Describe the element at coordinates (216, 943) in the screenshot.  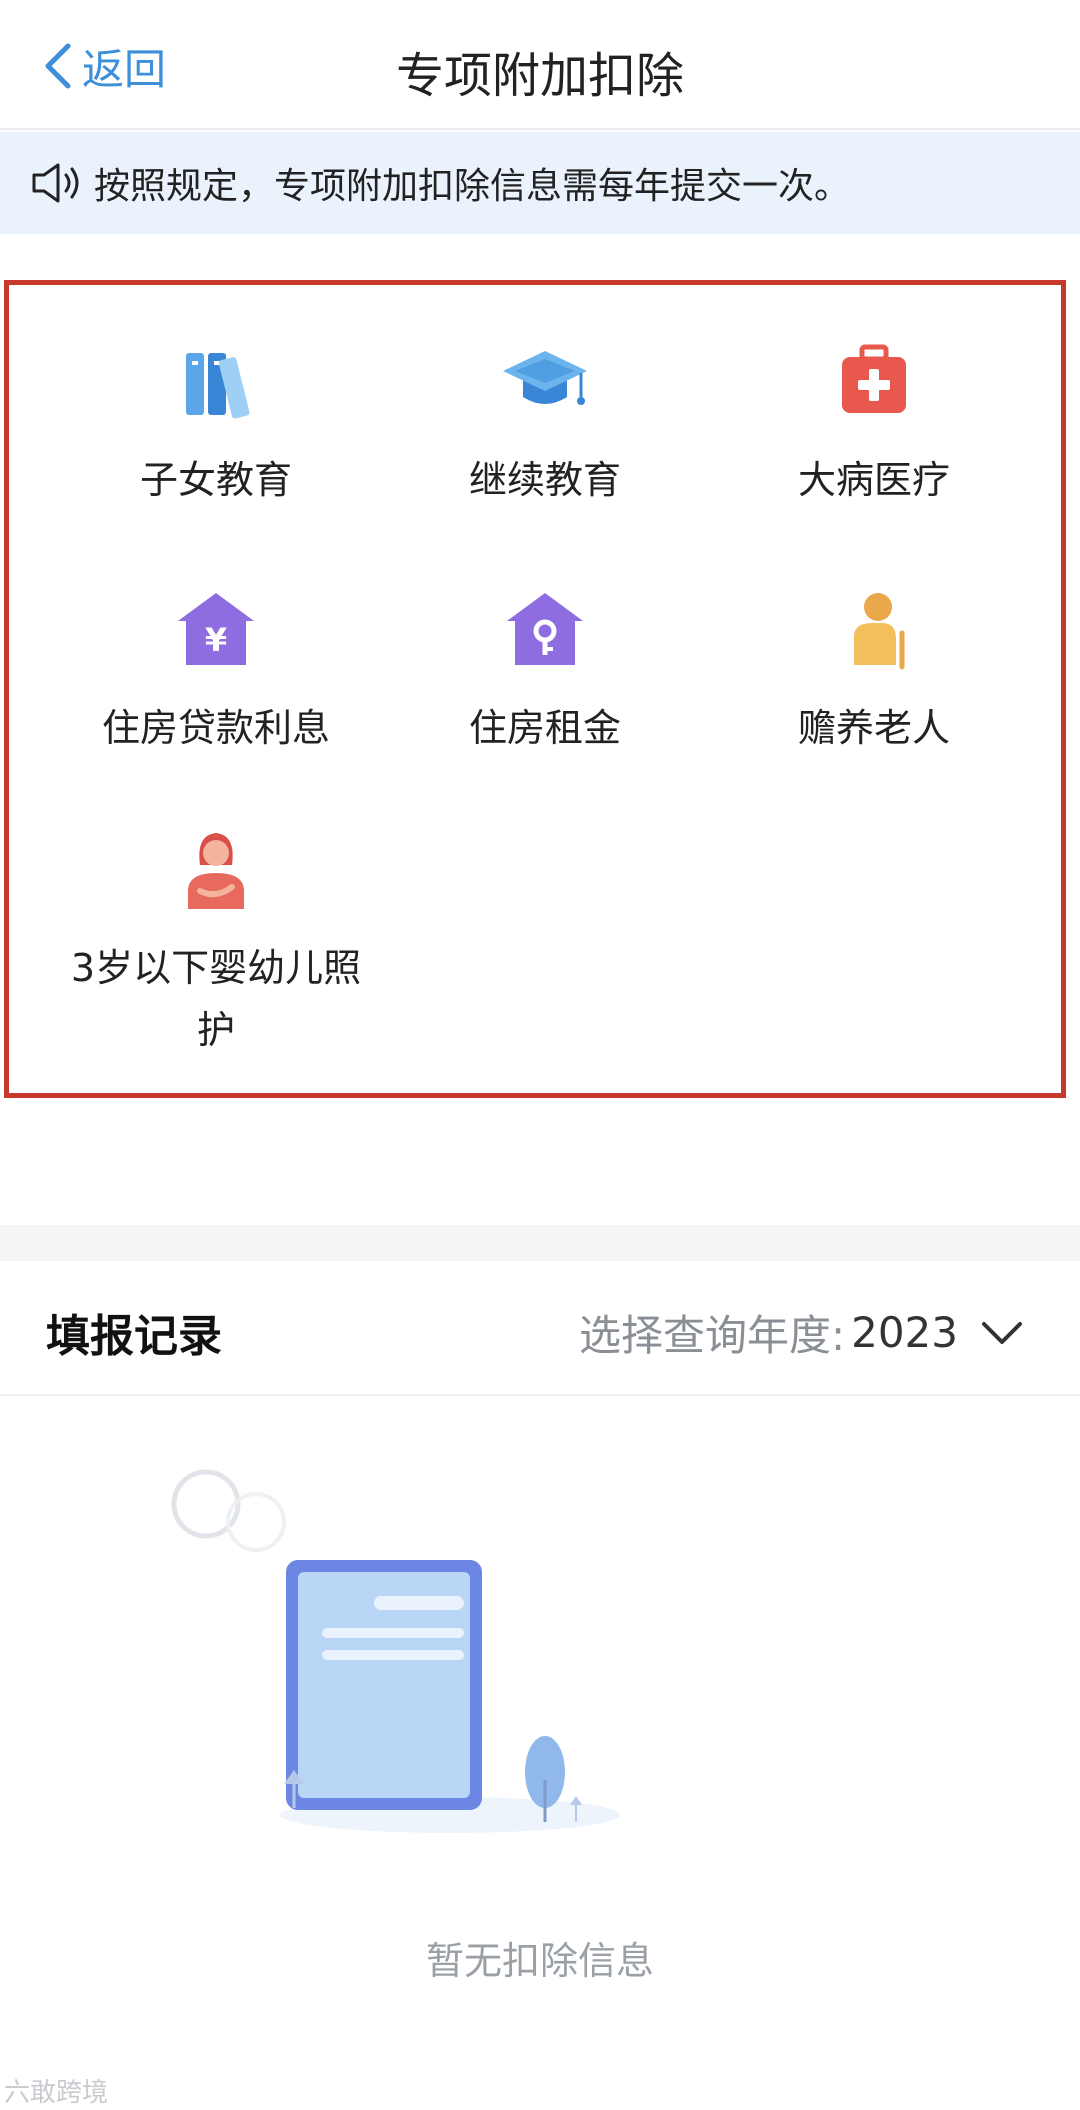
I see `option-infant-care: 3岁以下婴幼儿照护` at that location.